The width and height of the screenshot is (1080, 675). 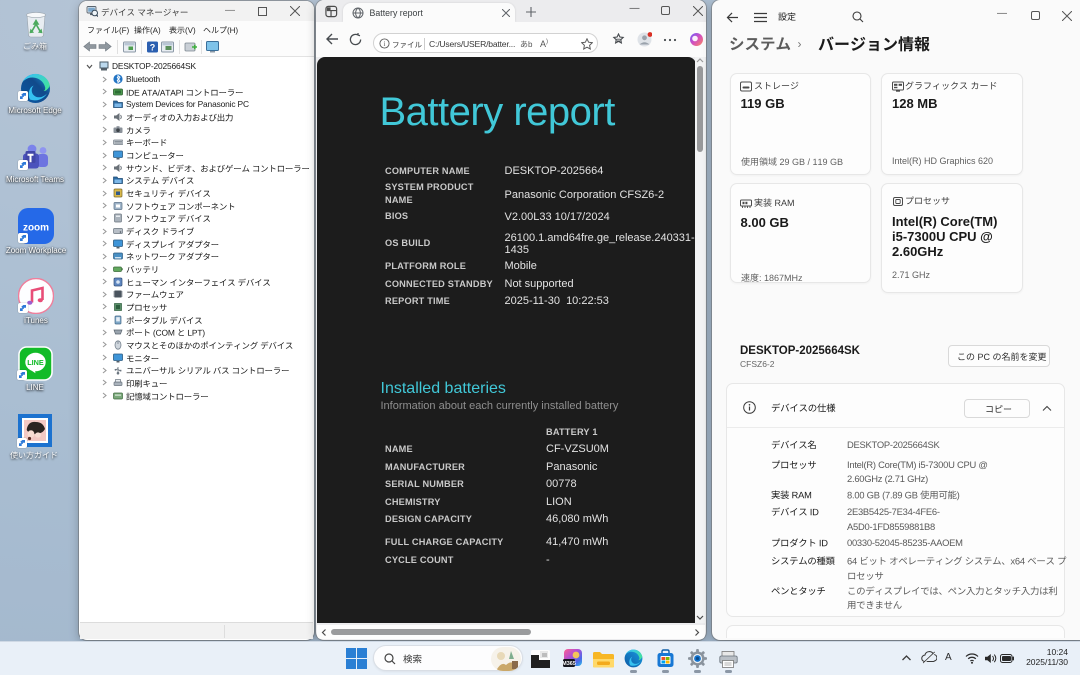 I want to click on svg-text: zoom, so click(x=36, y=228).